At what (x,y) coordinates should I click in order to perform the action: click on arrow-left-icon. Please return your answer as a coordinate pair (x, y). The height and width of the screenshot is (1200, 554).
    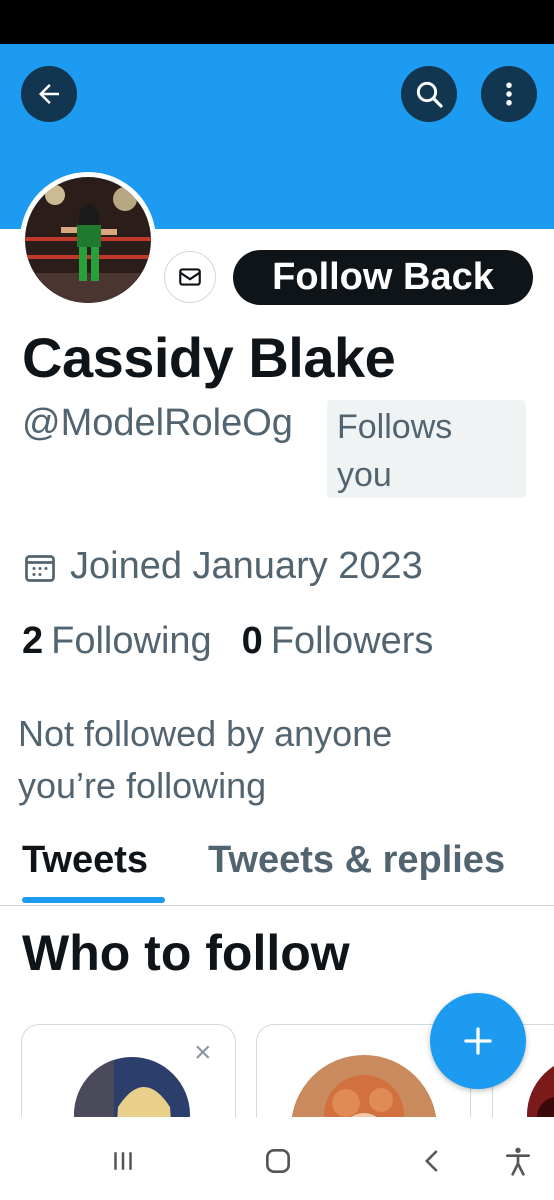
    Looking at the image, I should click on (49, 94).